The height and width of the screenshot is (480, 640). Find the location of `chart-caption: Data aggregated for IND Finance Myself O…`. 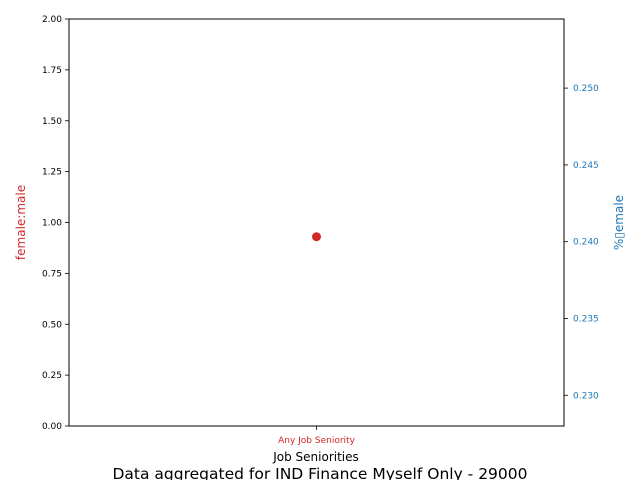

chart-caption: Data aggregated for IND Finance Myself O… is located at coordinates (320, 472).